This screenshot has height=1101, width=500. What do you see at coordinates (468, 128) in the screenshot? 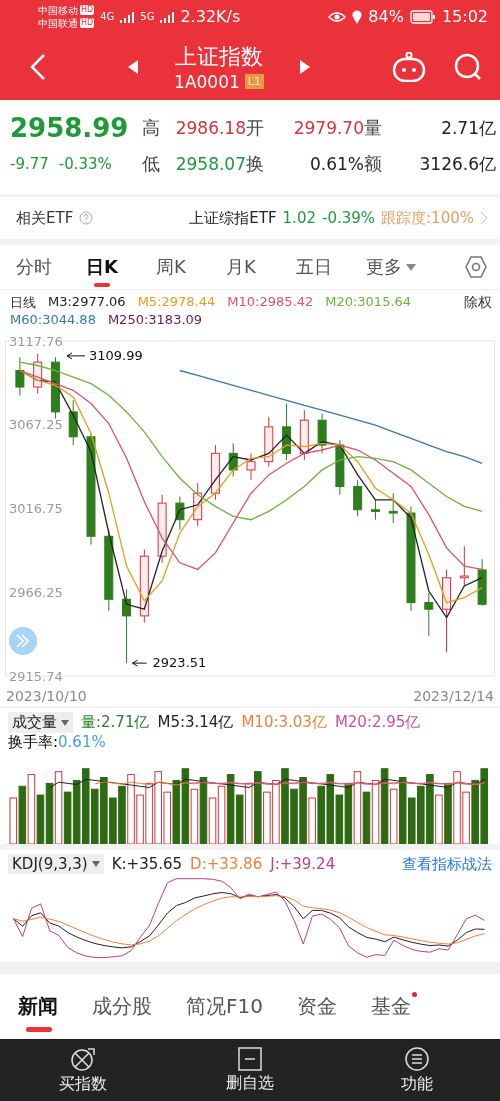
I see `stat-value: 2.71亿` at bounding box center [468, 128].